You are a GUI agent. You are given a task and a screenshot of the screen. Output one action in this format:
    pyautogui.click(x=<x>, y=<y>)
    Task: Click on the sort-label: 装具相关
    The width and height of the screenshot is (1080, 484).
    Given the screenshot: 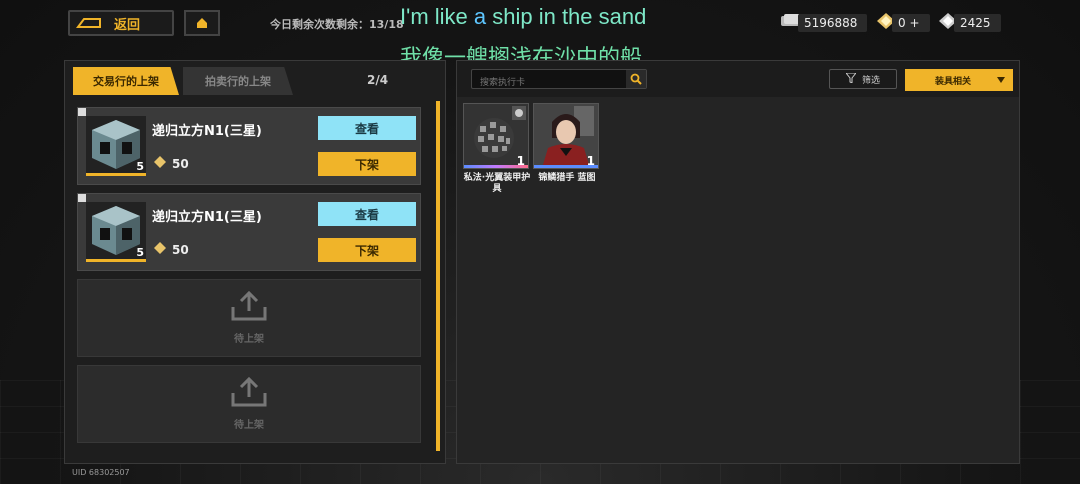 What is the action you would take?
    pyautogui.click(x=953, y=81)
    